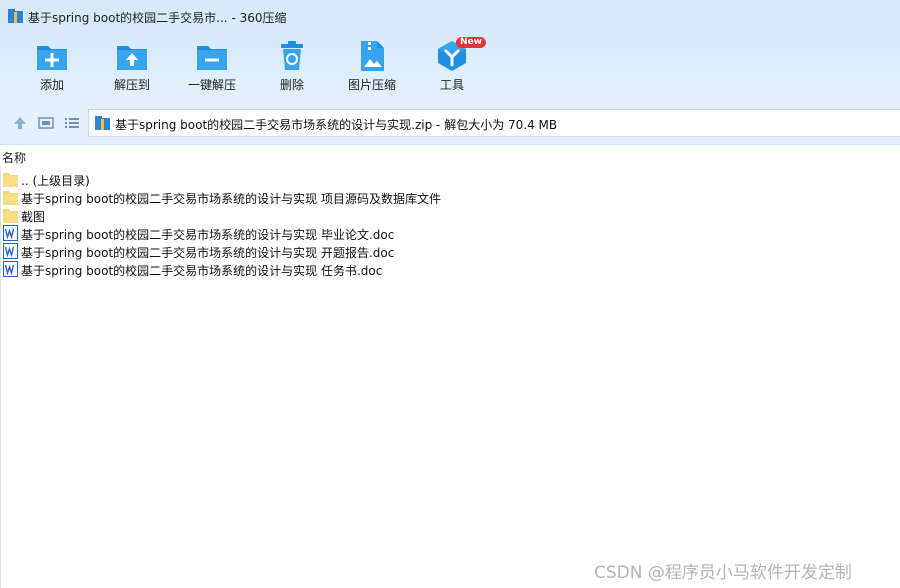  What do you see at coordinates (157, 18) in the screenshot?
I see `window-title: 基于spring boot的校园二手交易市... - 360压缩` at bounding box center [157, 18].